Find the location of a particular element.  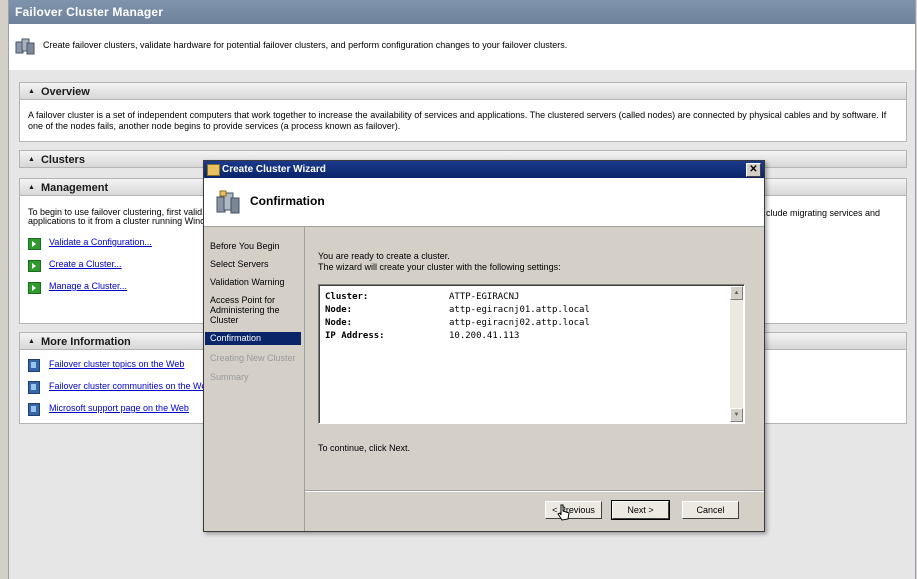

step-select-servers: Select Servers is located at coordinates (239, 264).